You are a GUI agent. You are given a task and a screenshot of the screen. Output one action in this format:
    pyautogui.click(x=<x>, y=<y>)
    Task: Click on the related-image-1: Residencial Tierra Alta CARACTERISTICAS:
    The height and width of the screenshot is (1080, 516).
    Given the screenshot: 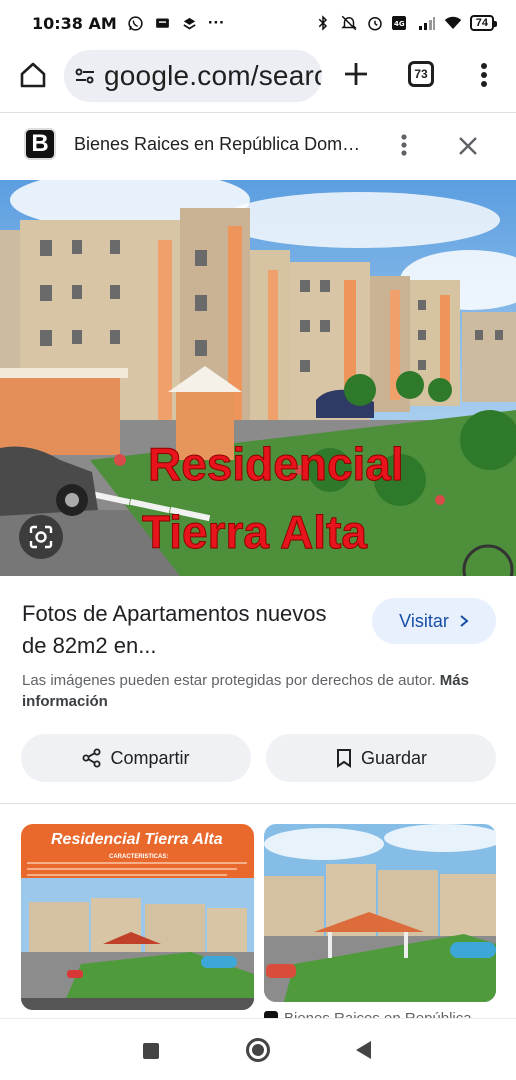 What is the action you would take?
    pyautogui.click(x=137, y=917)
    